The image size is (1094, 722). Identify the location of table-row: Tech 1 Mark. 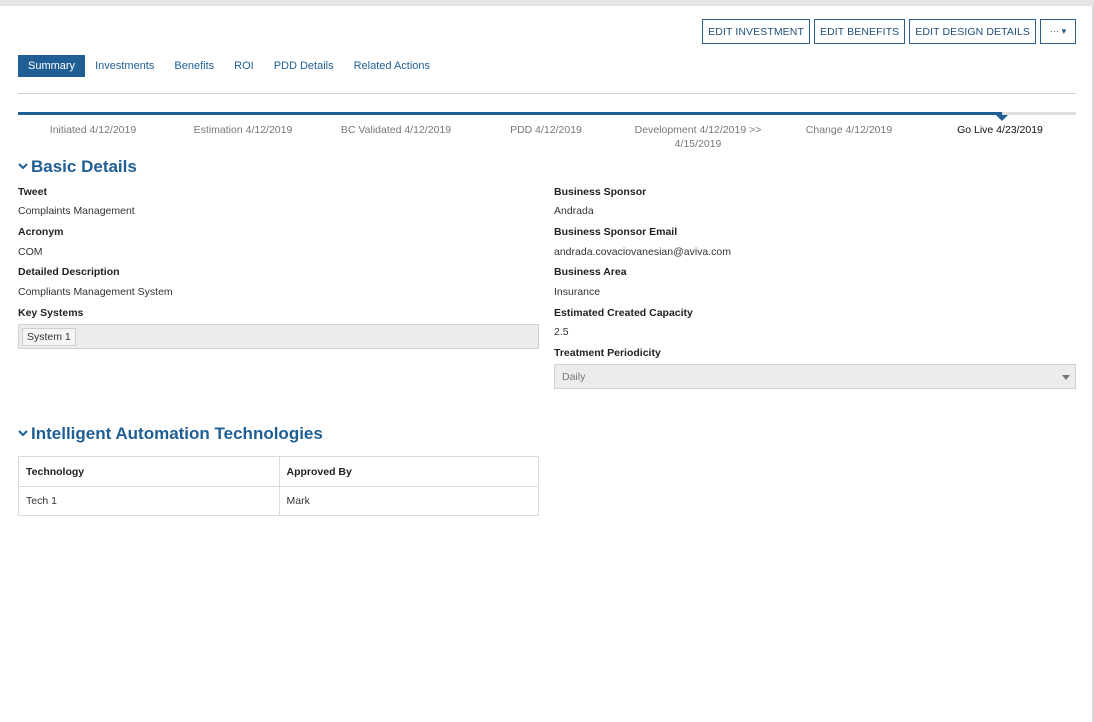
(278, 500).